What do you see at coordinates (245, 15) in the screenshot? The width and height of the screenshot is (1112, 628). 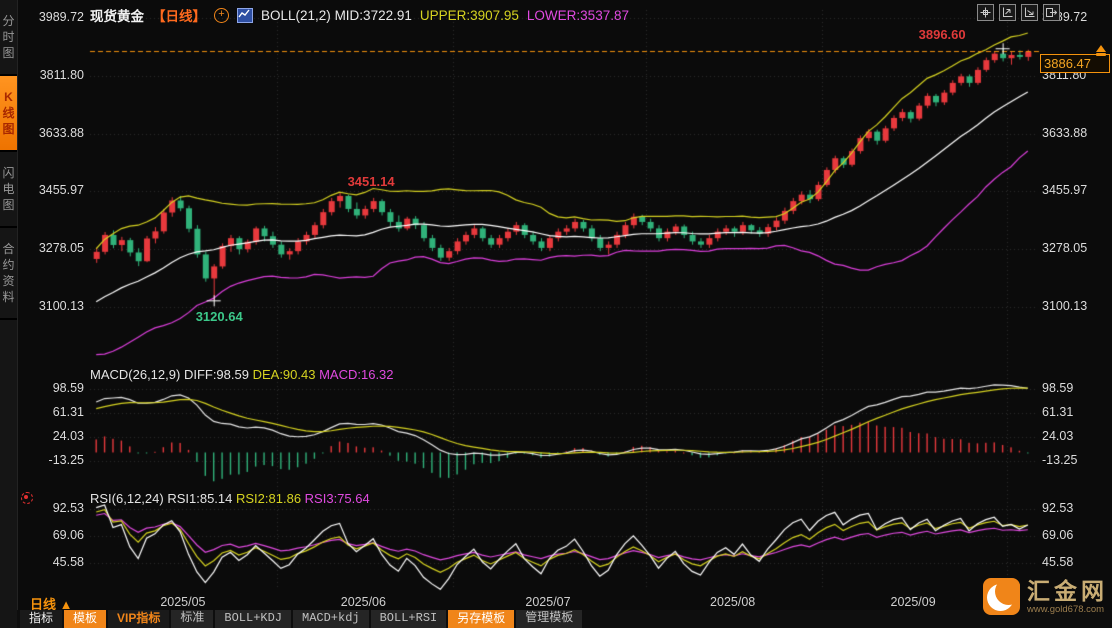 I see `line-chart-icon` at bounding box center [245, 15].